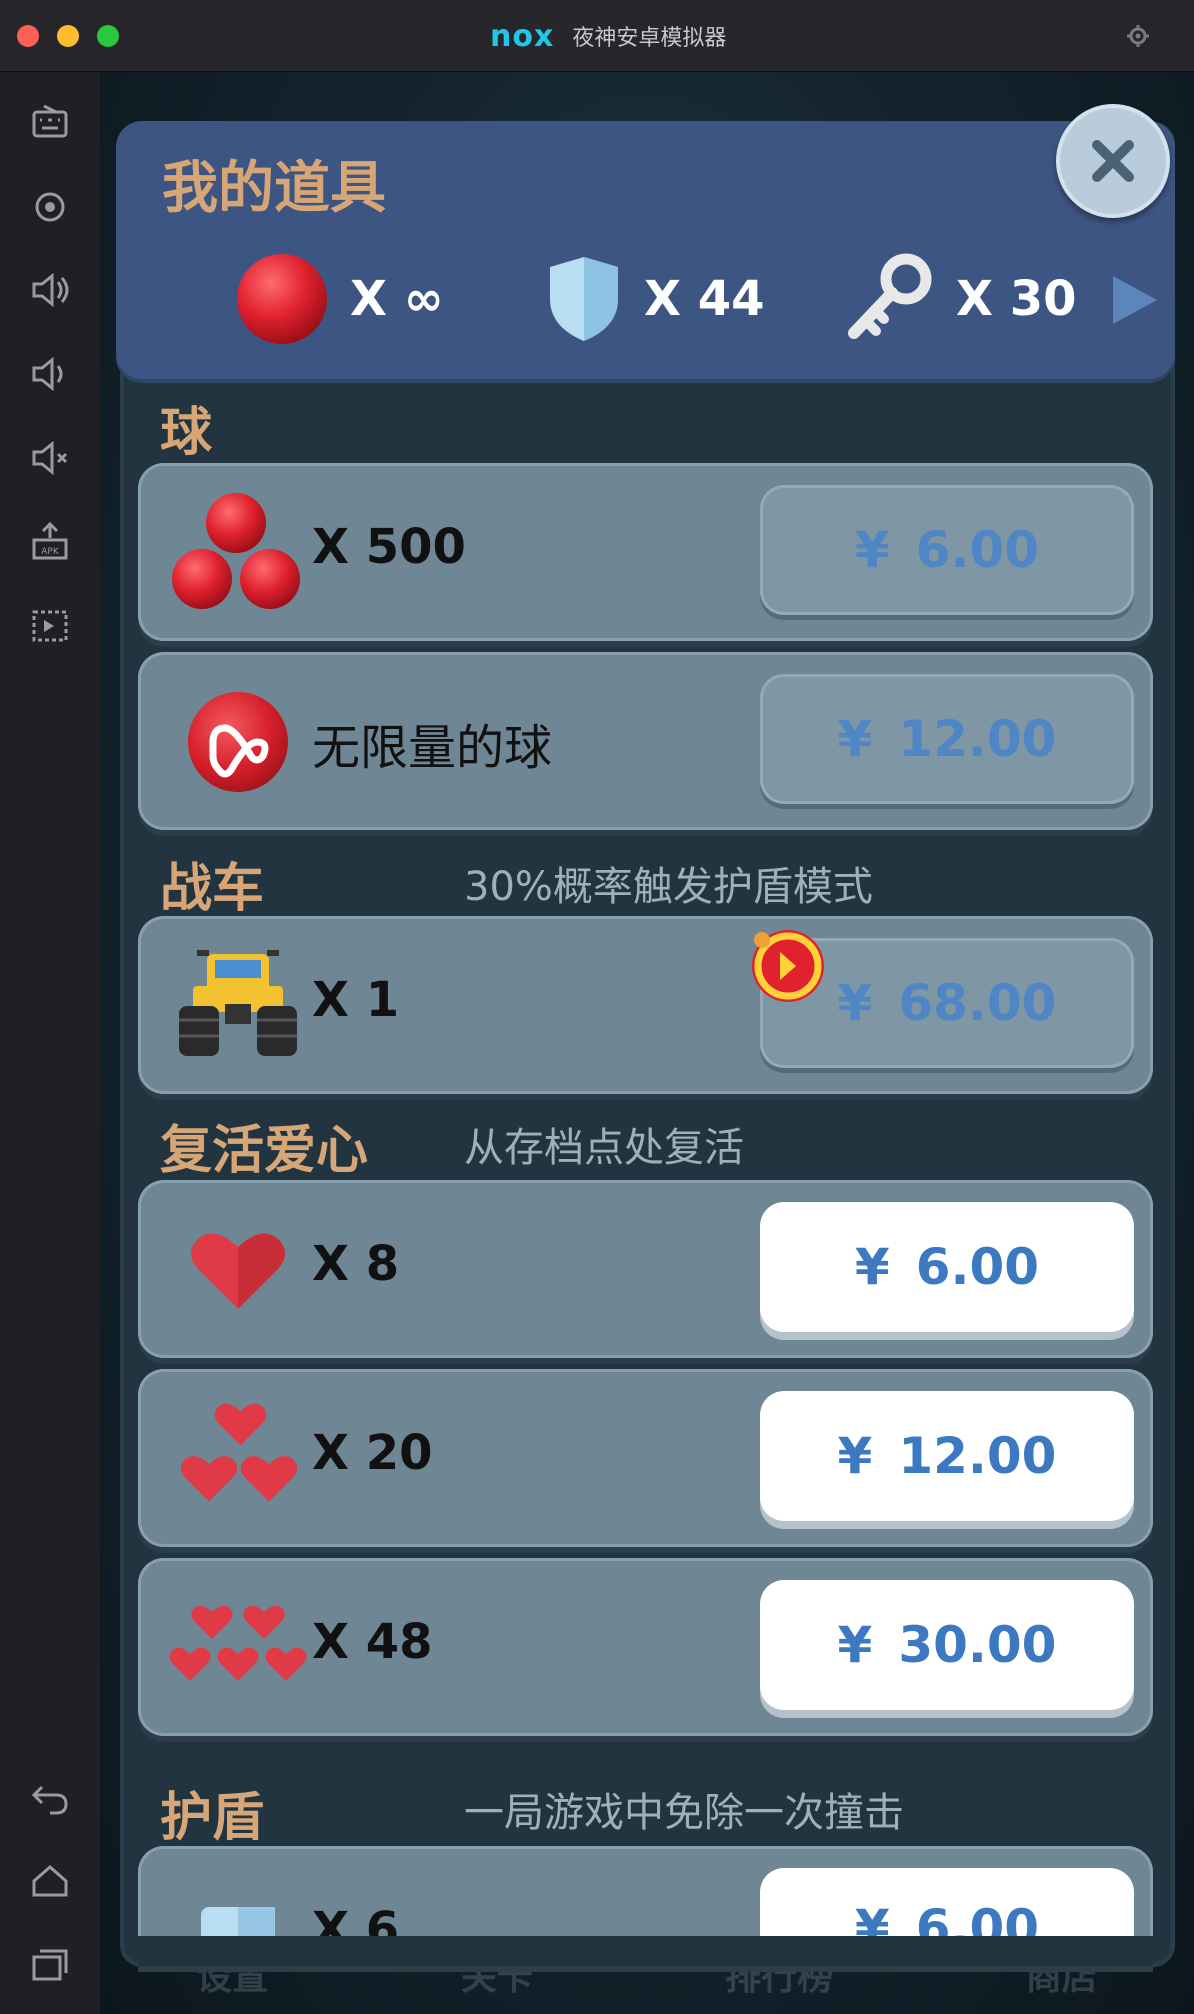  What do you see at coordinates (1138, 36) in the screenshot?
I see `gear-icon` at bounding box center [1138, 36].